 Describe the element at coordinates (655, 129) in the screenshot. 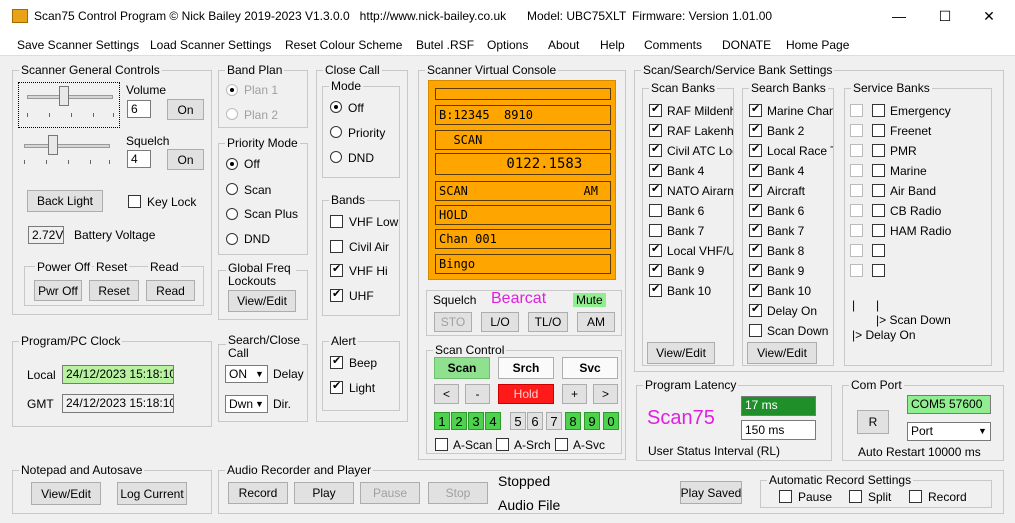

I see `scan-bank-2-checkbox` at that location.